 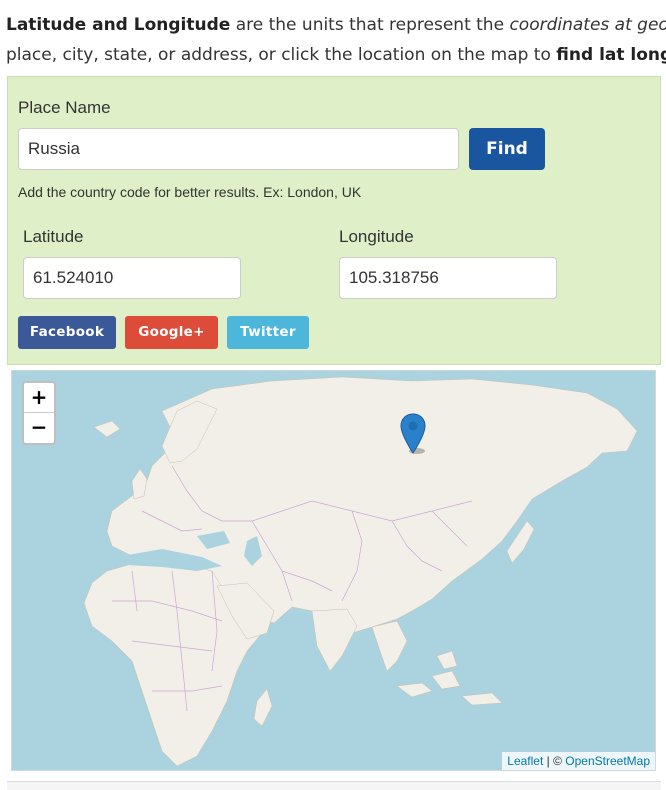 I want to click on latitude-label: Latitude, so click(x=53, y=236).